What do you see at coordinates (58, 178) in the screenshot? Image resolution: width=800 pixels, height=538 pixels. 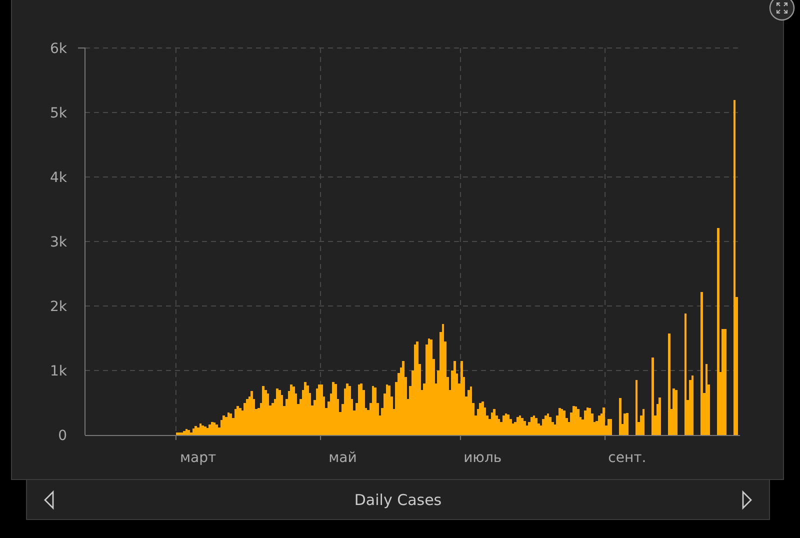 I see `axis-label: 4k` at bounding box center [58, 178].